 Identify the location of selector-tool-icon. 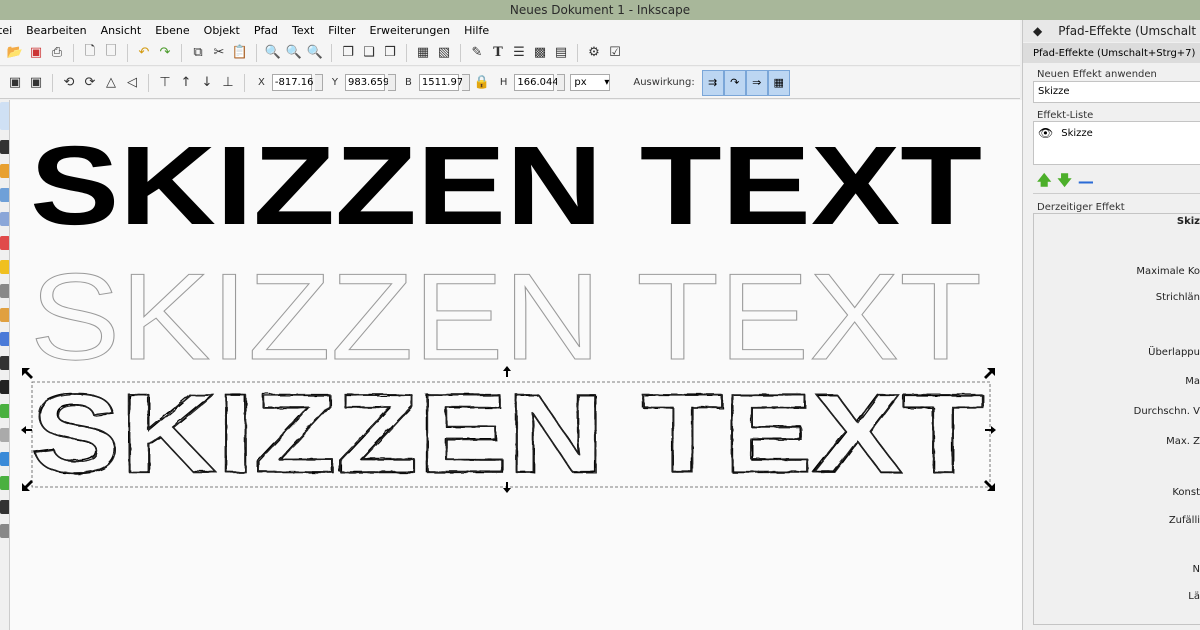
(4, 116).